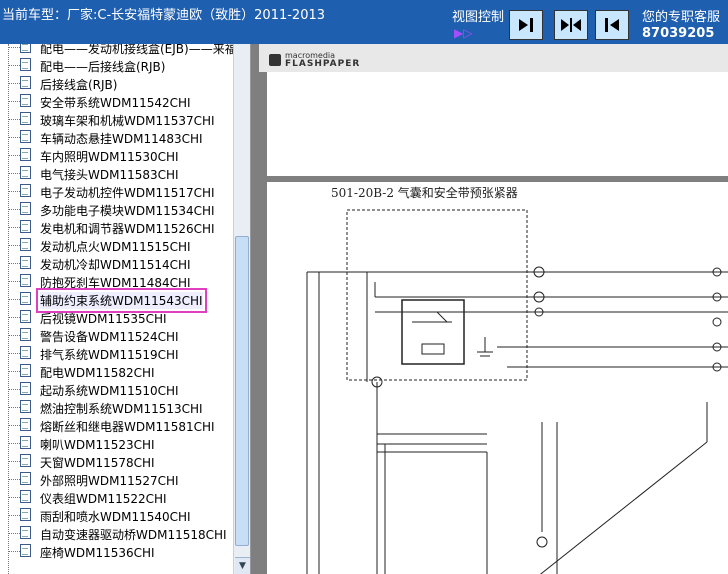 The width and height of the screenshot is (728, 574). I want to click on tree-item: 发电机和调节器WDM11526CHI, so click(116, 227).